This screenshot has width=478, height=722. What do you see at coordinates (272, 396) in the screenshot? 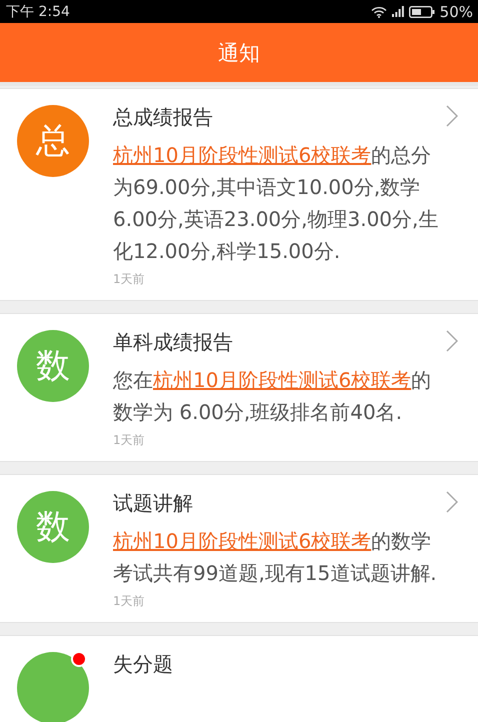
I see `notification-text: 您在杭州10月阶段性测试6校联考的数学为 6.00分,班级排名前40名.` at bounding box center [272, 396].